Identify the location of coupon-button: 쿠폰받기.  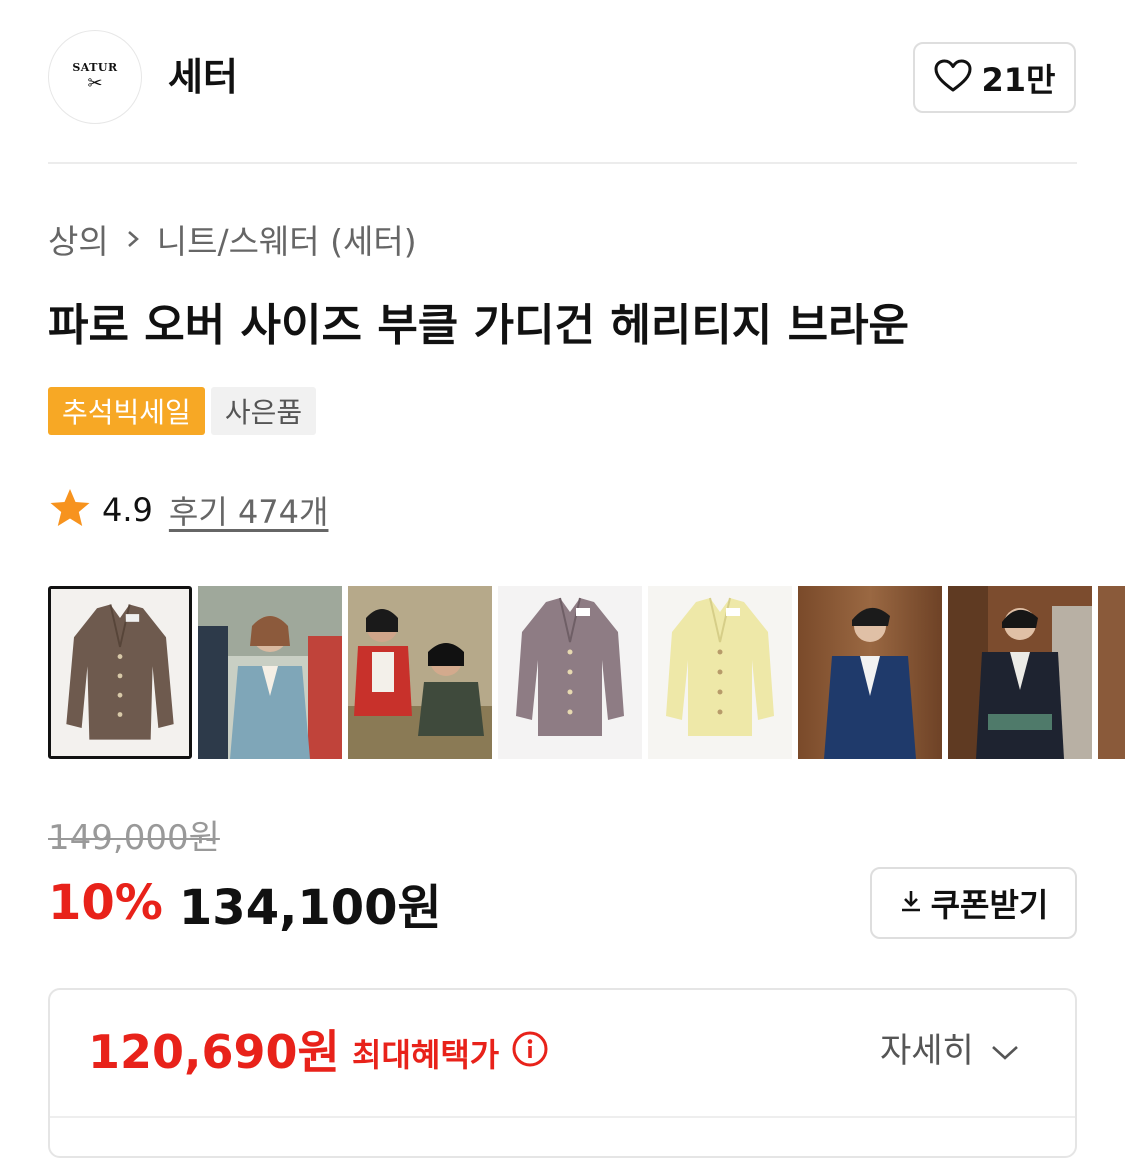
(973, 903).